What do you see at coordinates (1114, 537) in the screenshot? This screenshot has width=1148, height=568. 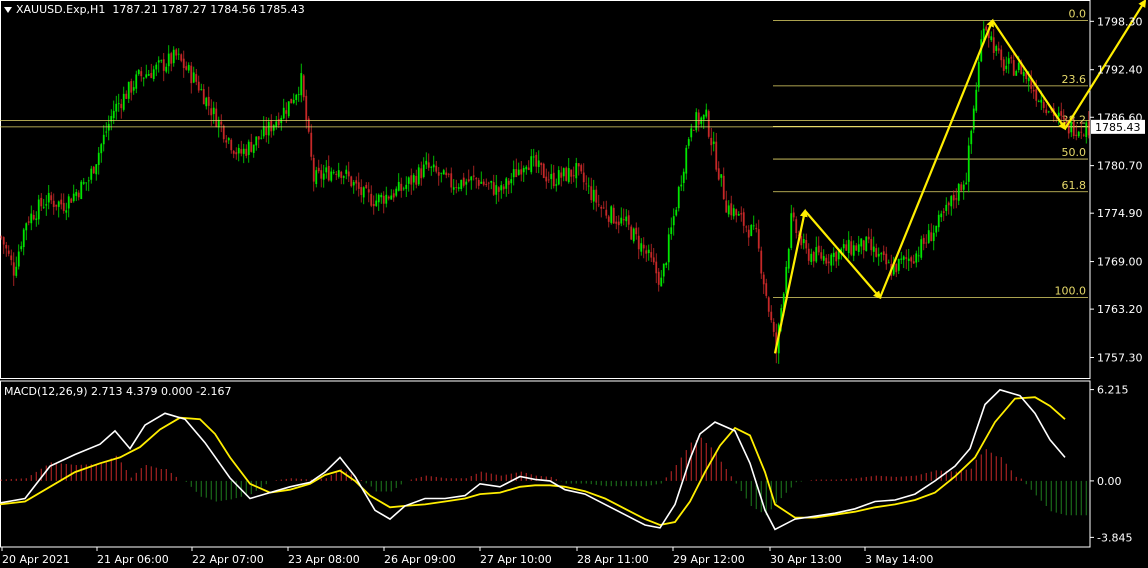 I see `macd-tick-label: -3.845` at bounding box center [1114, 537].